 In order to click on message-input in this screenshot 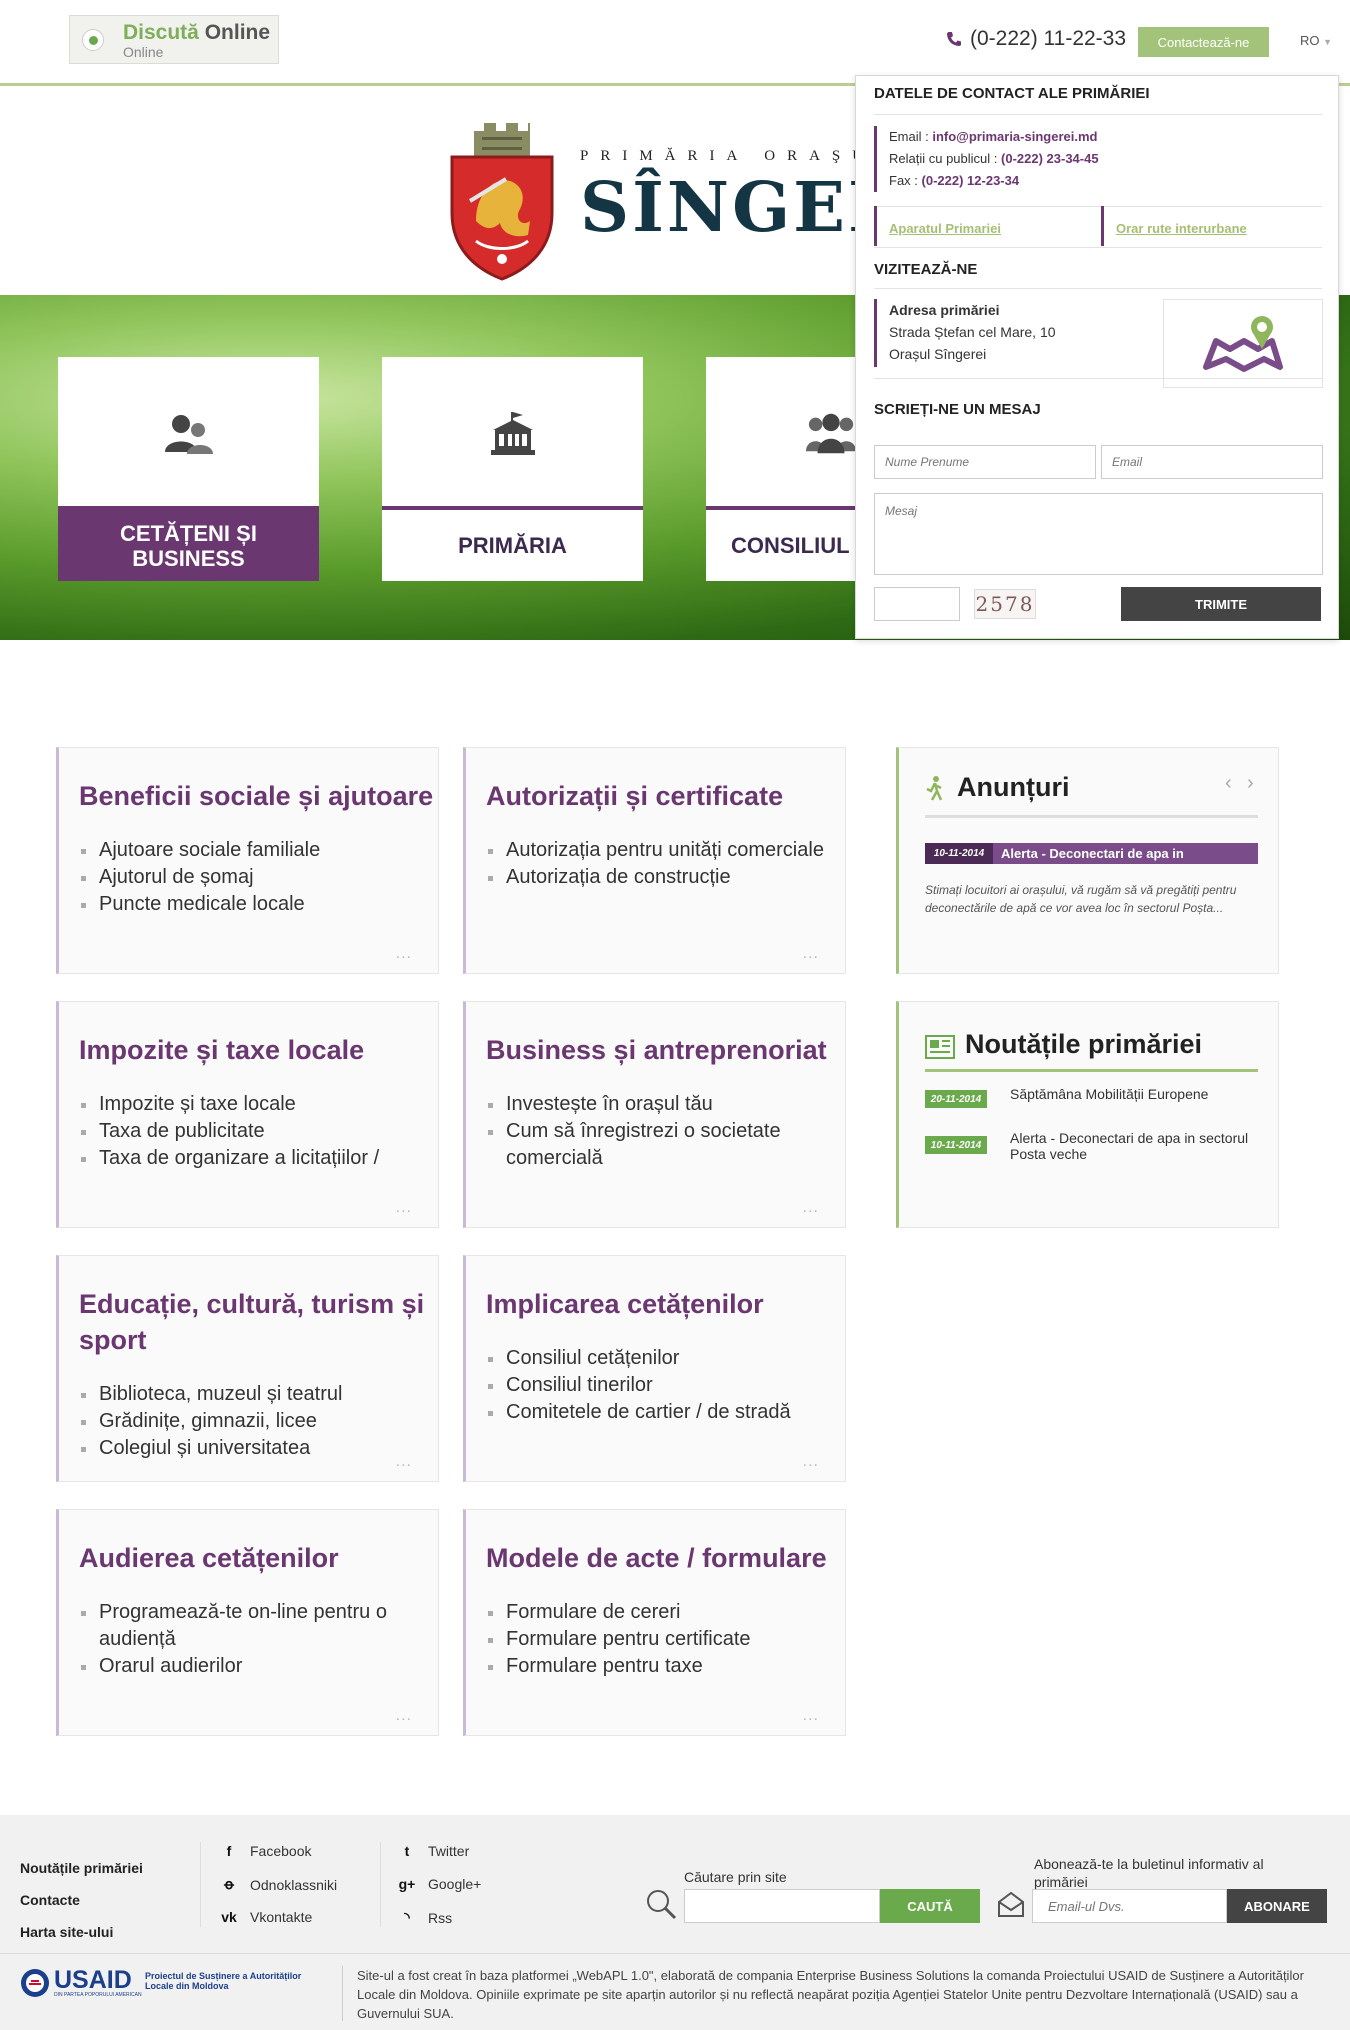, I will do `click(1098, 534)`.